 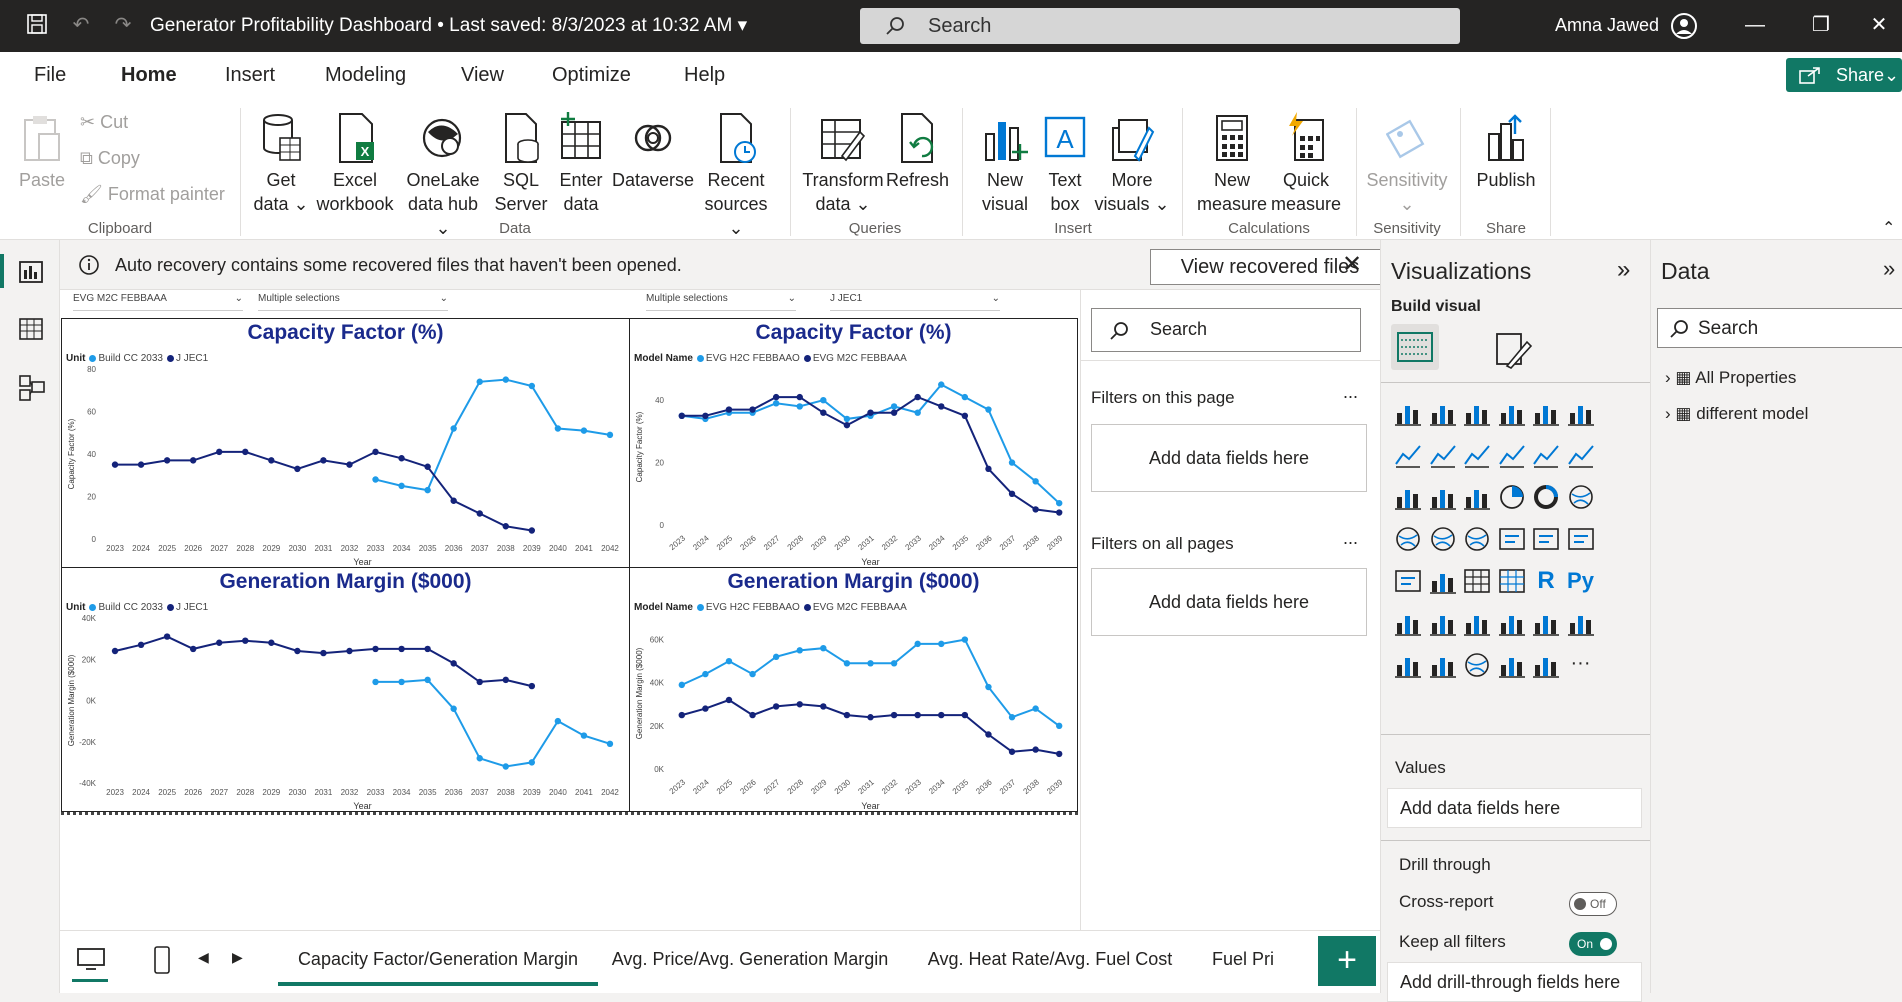 What do you see at coordinates (1347, 961) in the screenshot?
I see `add-page-button: +` at bounding box center [1347, 961].